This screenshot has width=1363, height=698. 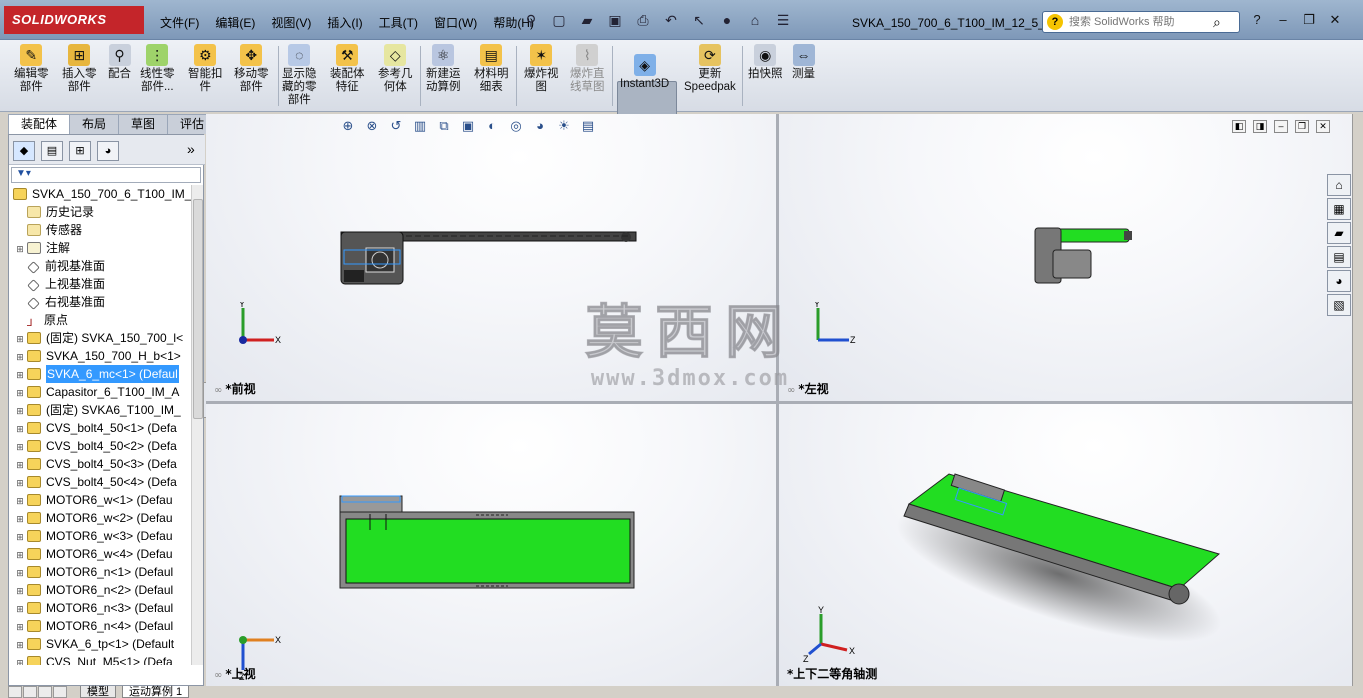 What do you see at coordinates (100, 320) in the screenshot?
I see `tree-item: ⅃ 原点` at bounding box center [100, 320].